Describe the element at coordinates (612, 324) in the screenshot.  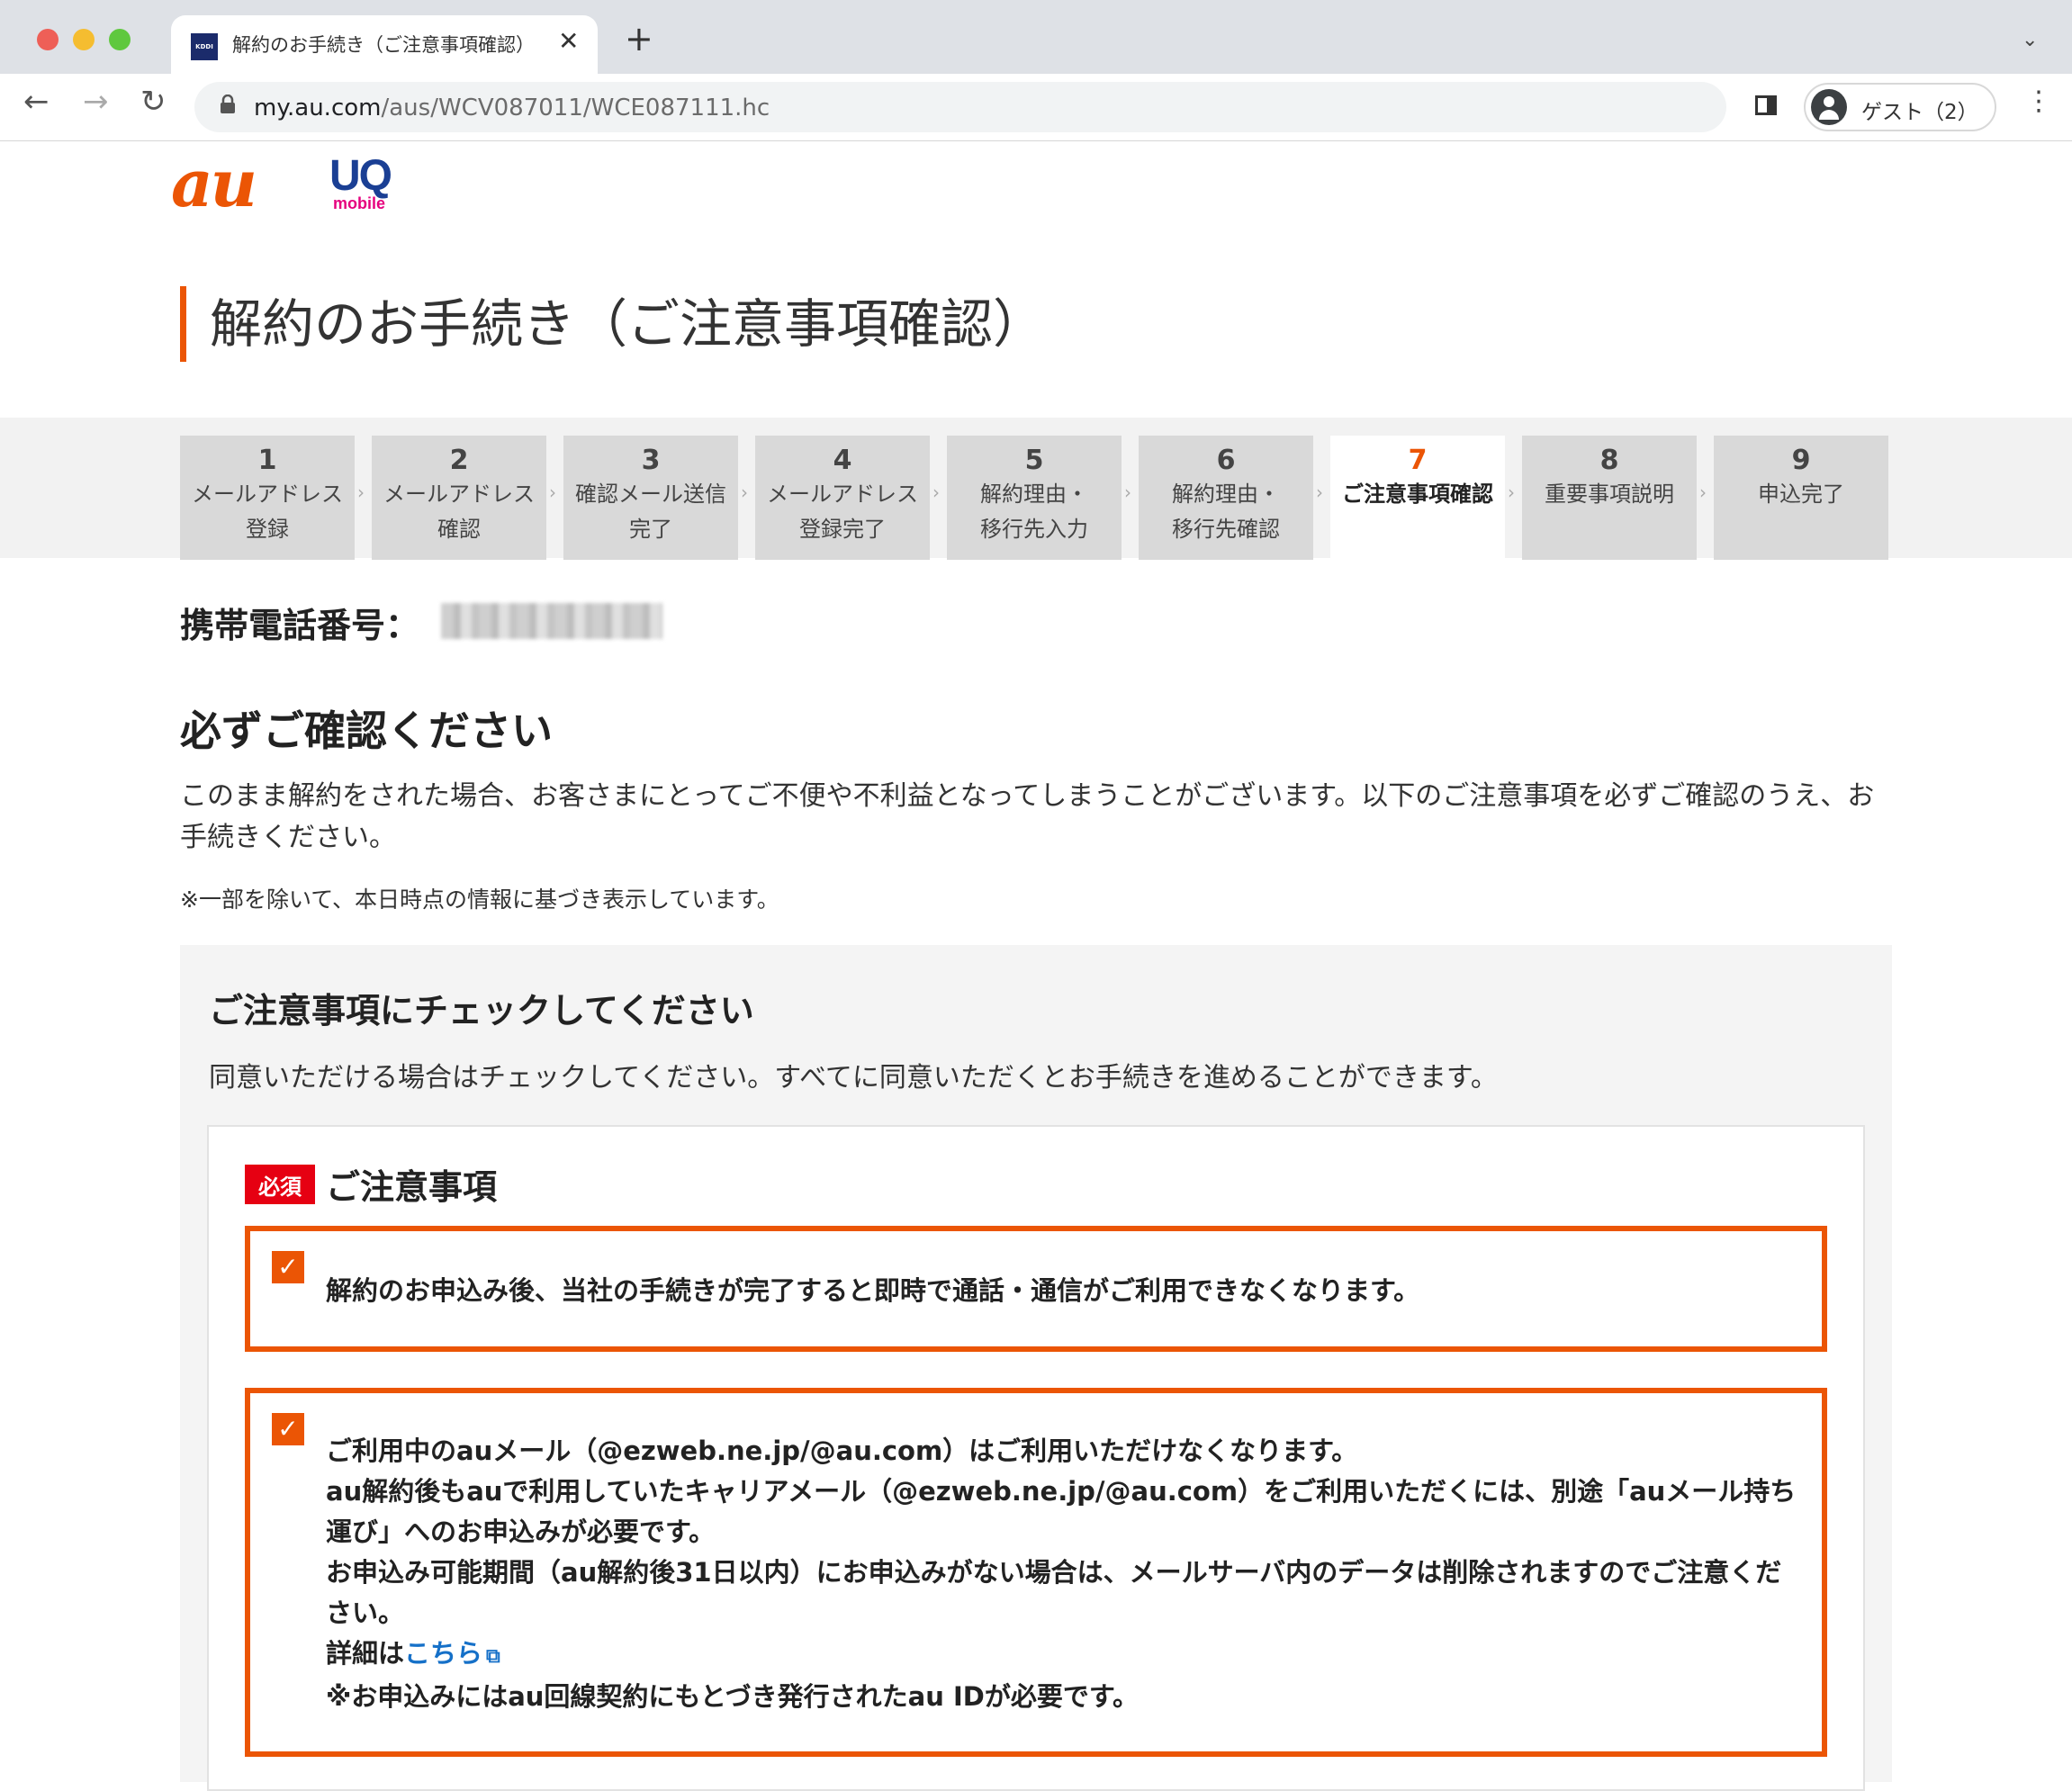
I see `page-title: 解約のお手続き（ご注意事項確認）` at that location.